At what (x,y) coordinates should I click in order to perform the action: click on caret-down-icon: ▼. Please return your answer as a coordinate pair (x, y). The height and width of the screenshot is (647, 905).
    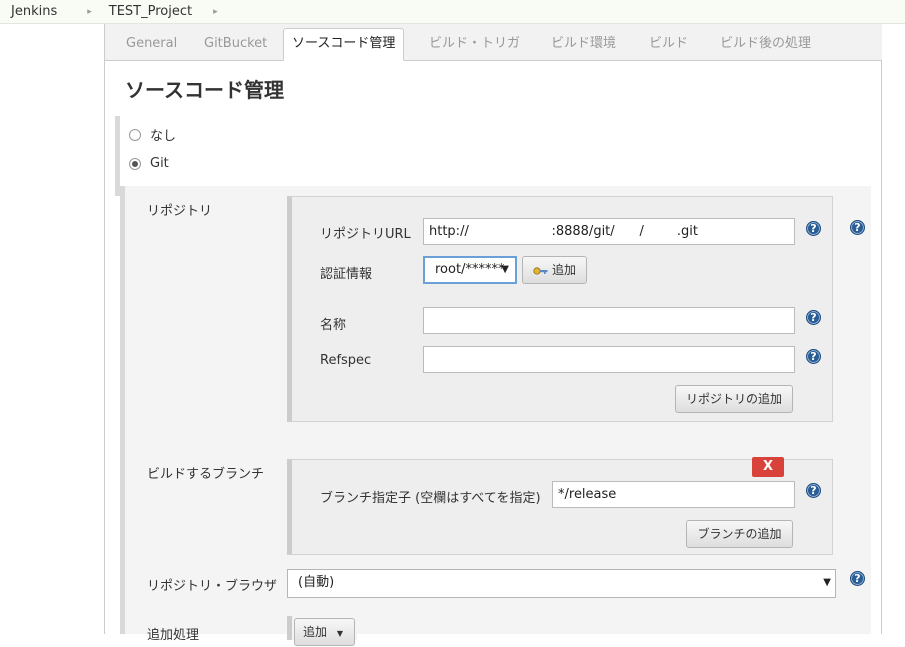
    Looking at the image, I should click on (339, 633).